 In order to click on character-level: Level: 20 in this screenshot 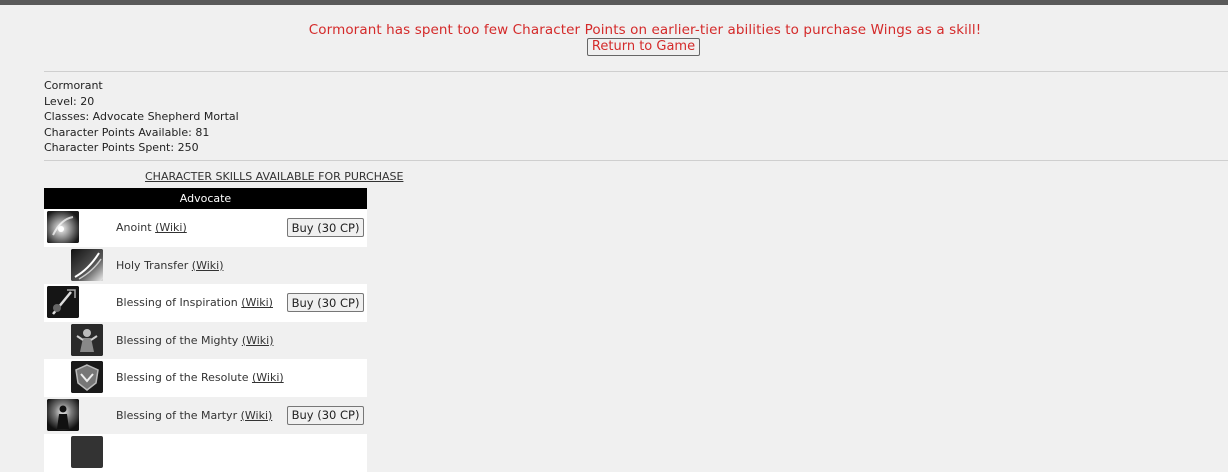, I will do `click(141, 102)`.